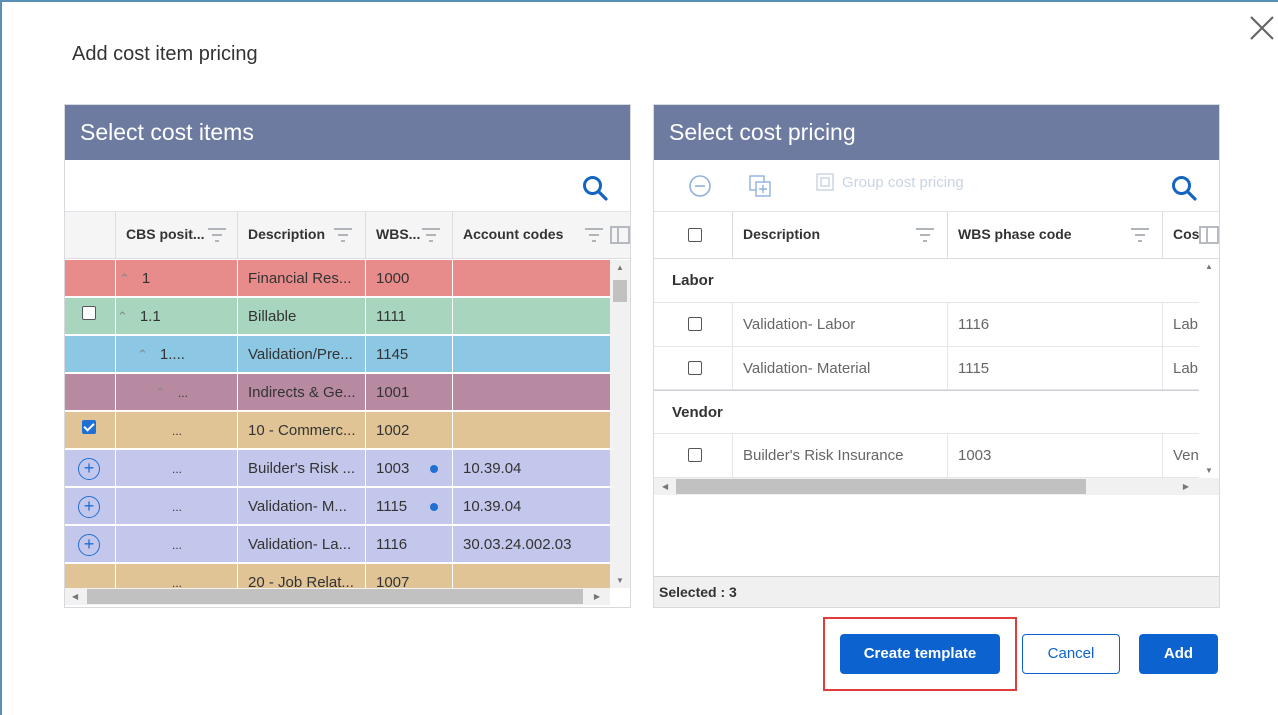  I want to click on dialog-title: Add cost item pricing, so click(165, 54).